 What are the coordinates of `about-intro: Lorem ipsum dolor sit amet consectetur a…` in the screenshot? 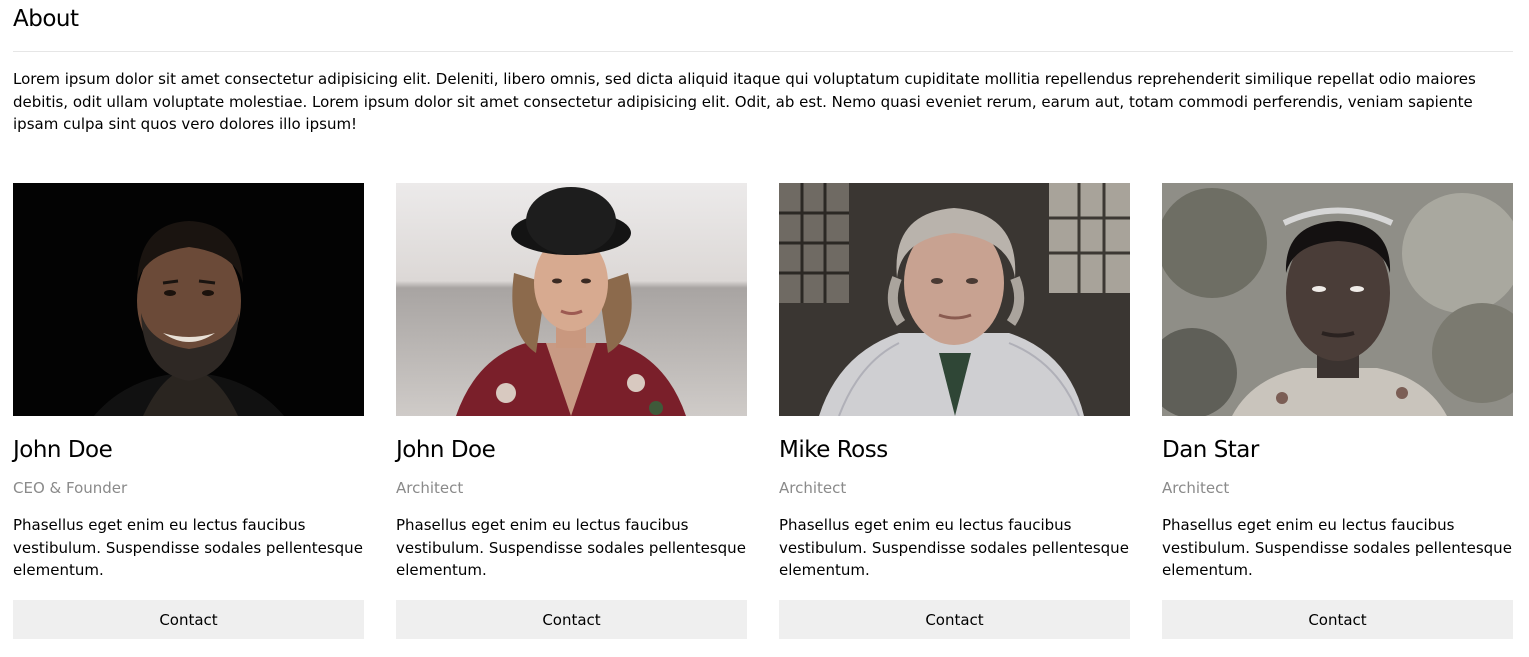 It's located at (744, 101).